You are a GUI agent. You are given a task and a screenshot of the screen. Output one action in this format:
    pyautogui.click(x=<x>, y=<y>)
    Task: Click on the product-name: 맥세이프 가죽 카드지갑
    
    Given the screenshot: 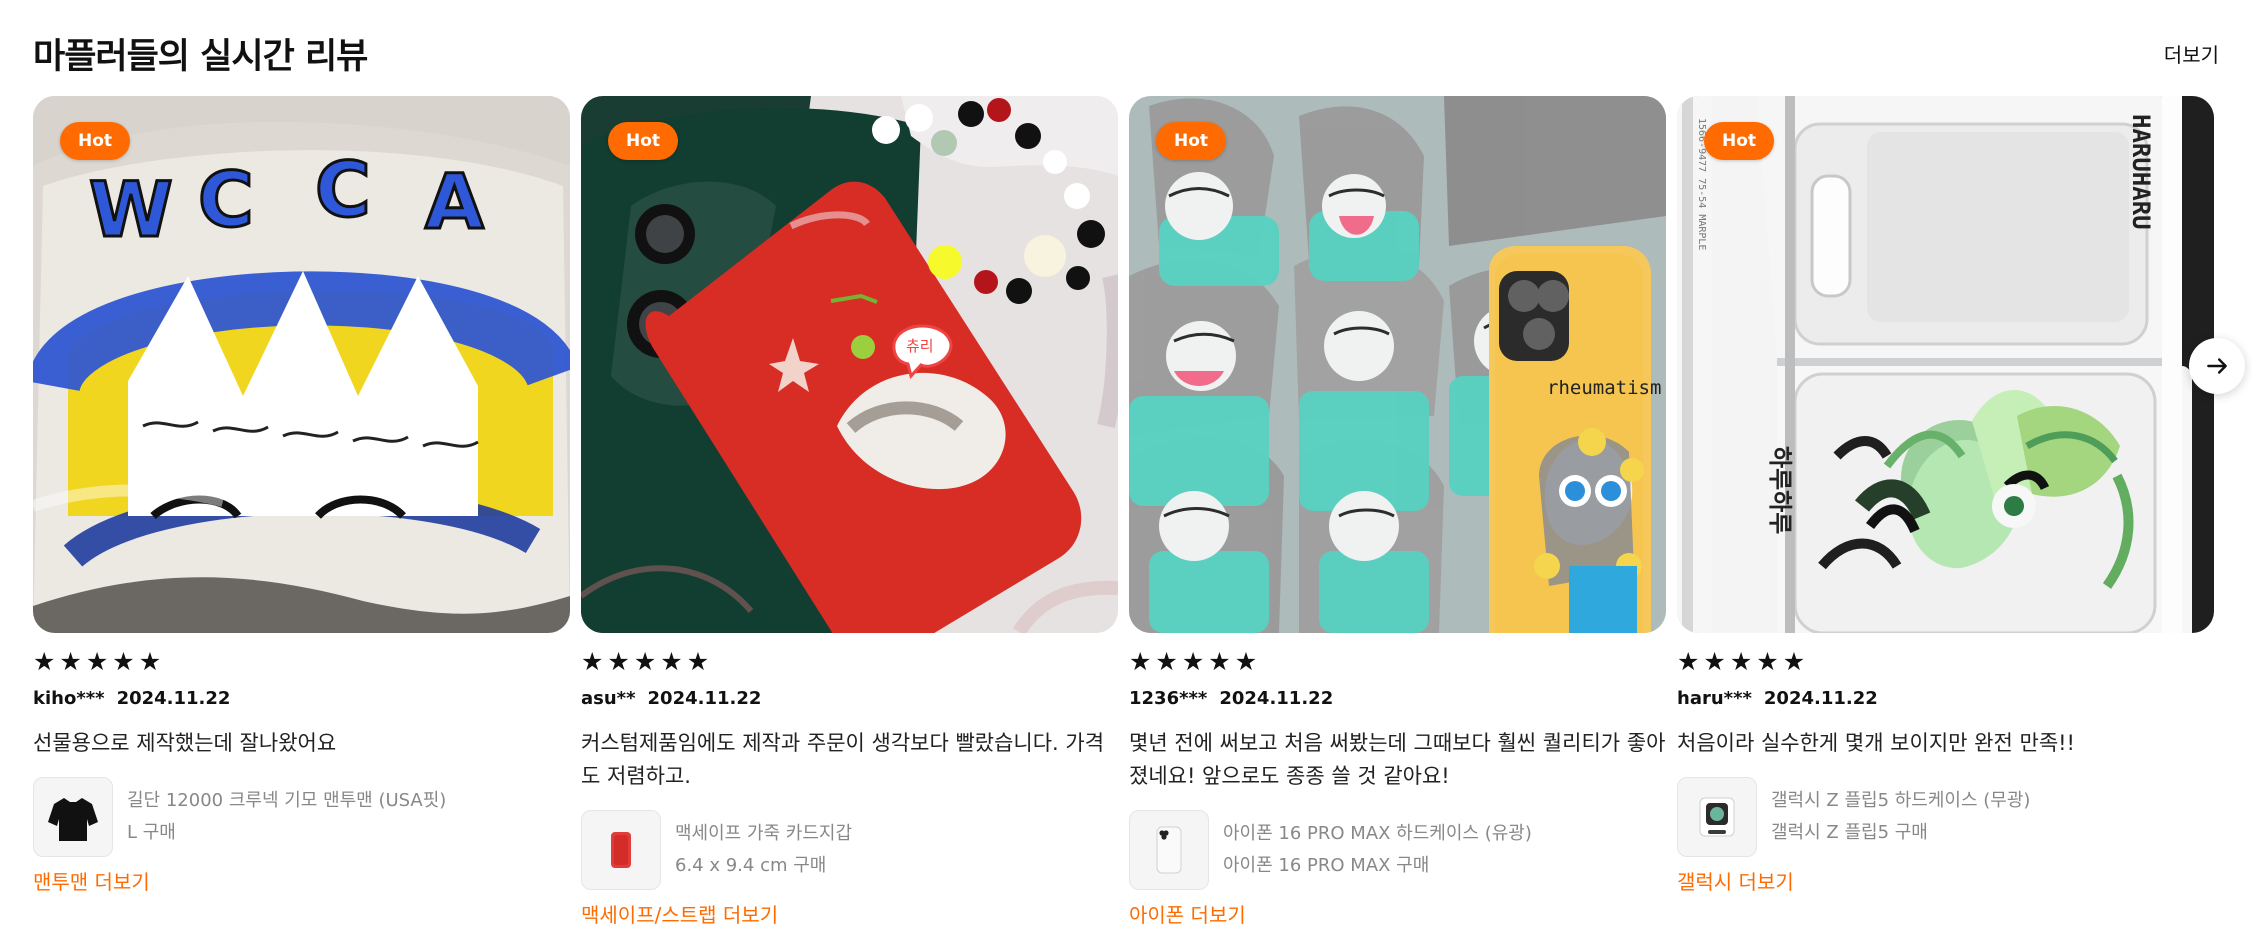 What is the action you would take?
    pyautogui.click(x=764, y=833)
    